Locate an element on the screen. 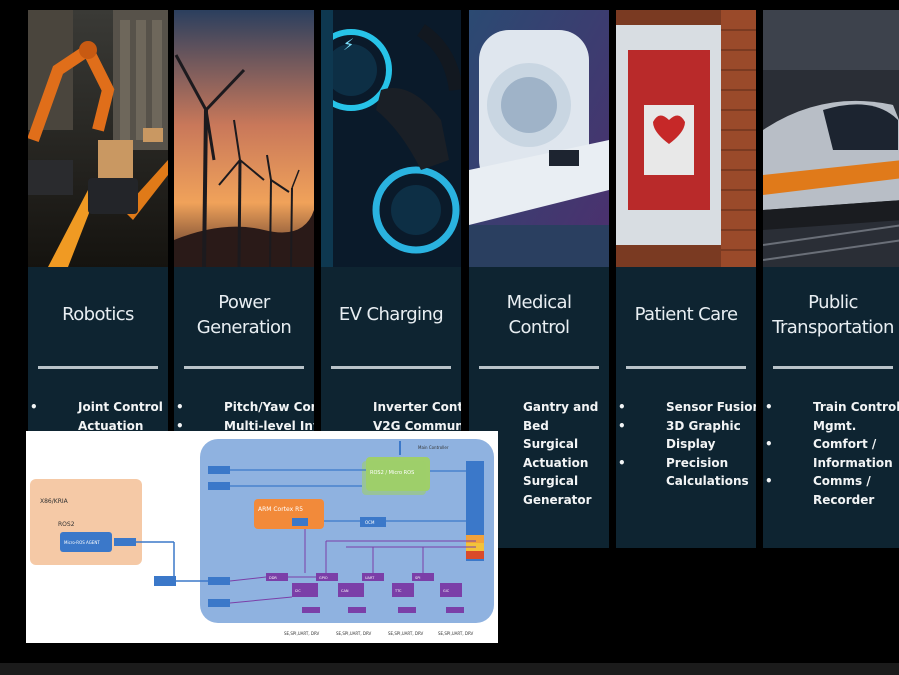 This screenshot has height=675, width=899. bullet-item: Calculations is located at coordinates (707, 481).